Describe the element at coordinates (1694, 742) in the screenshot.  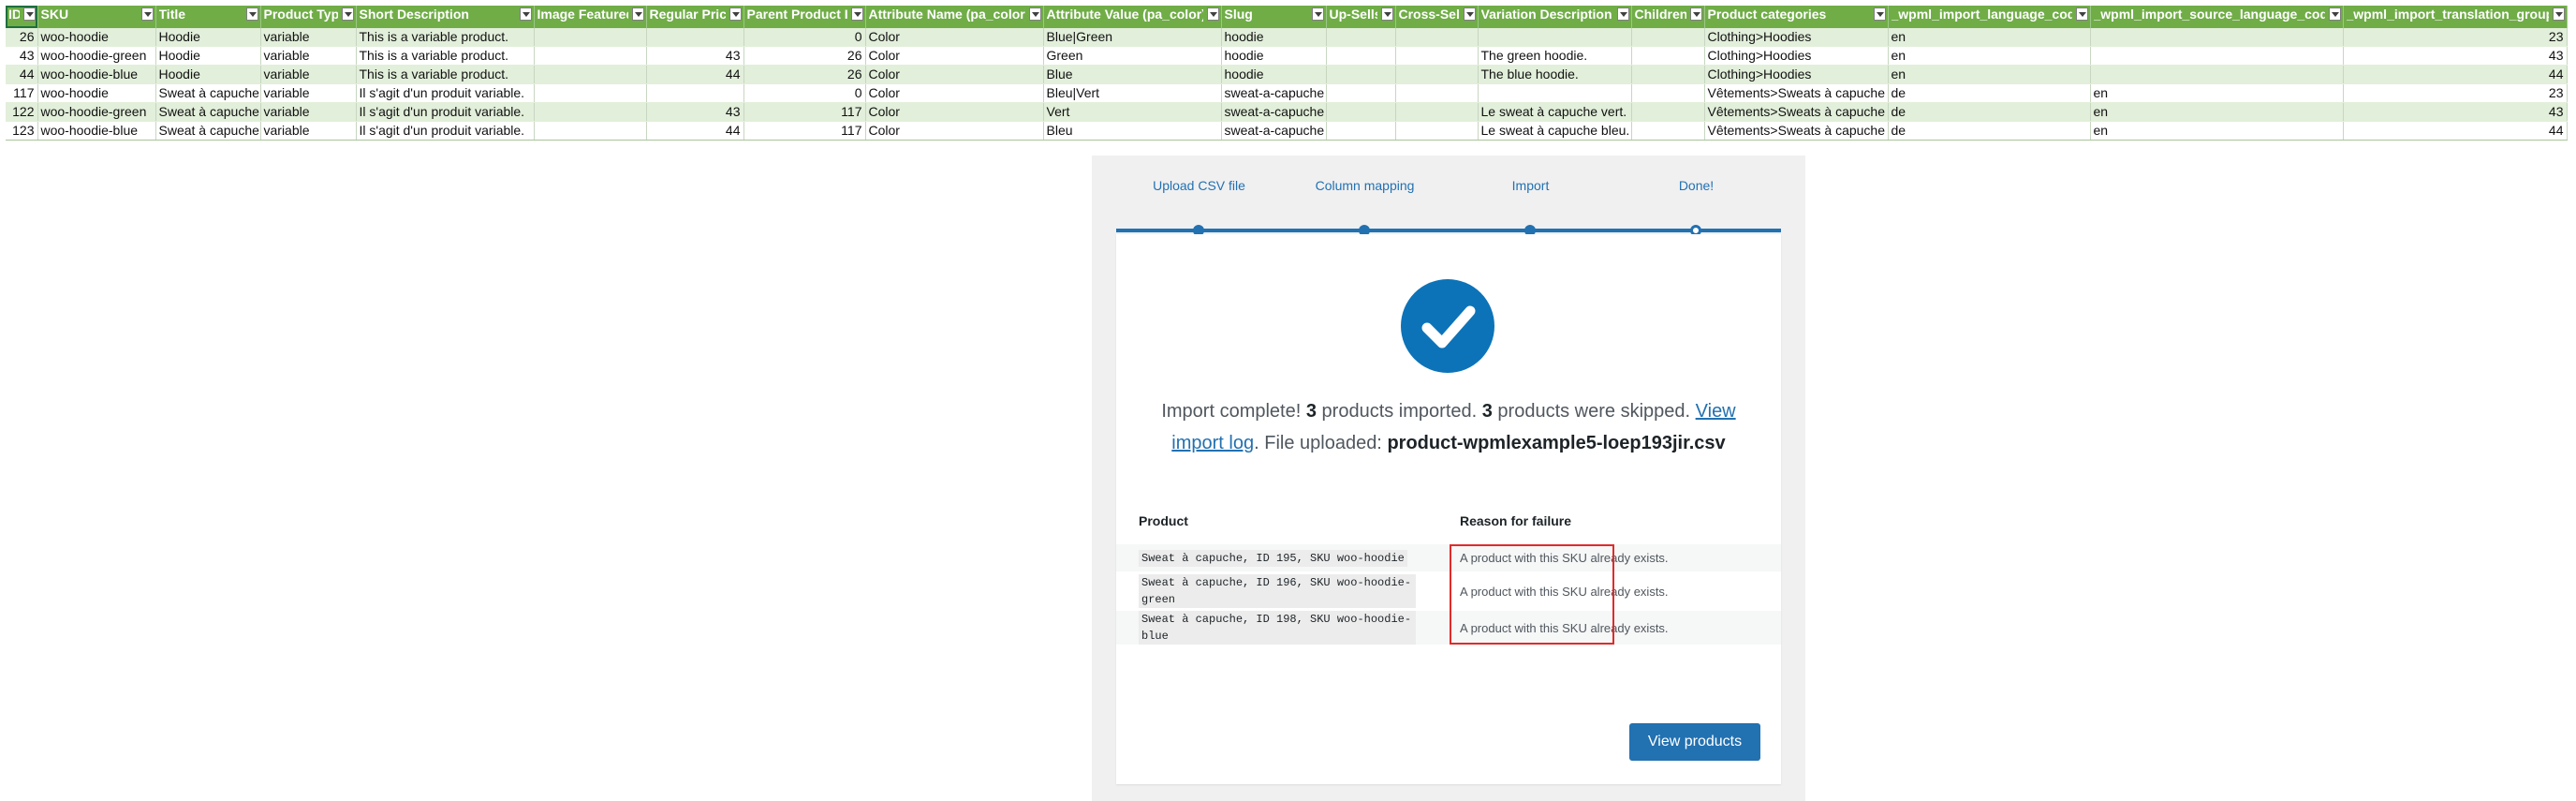
I see `view-products-button: View products` at that location.